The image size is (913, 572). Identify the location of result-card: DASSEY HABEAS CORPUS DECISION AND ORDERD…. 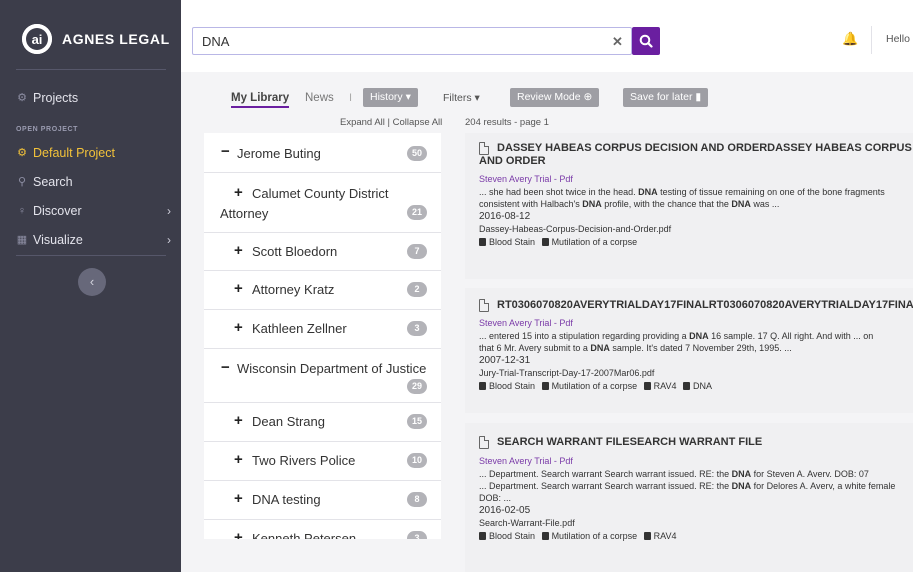
(689, 206).